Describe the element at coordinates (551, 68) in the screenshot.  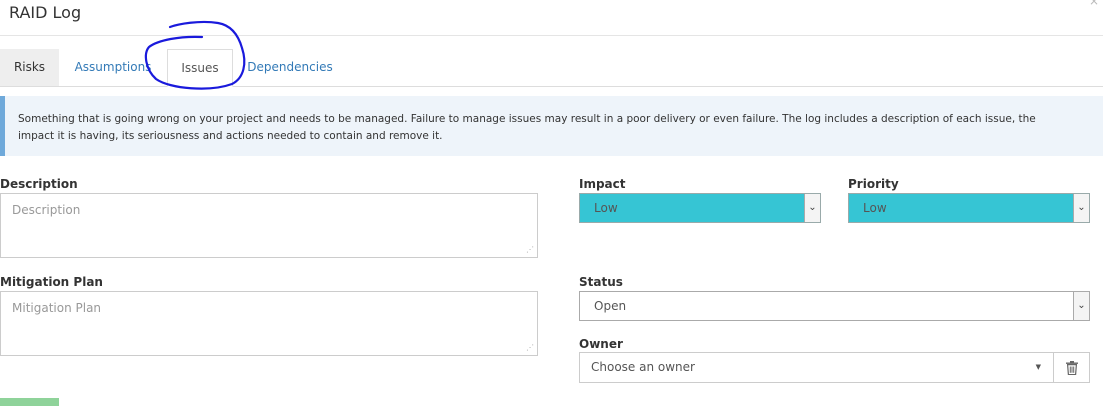
I see `tab-bar: Risks Assumptions Issues Dependencies` at that location.